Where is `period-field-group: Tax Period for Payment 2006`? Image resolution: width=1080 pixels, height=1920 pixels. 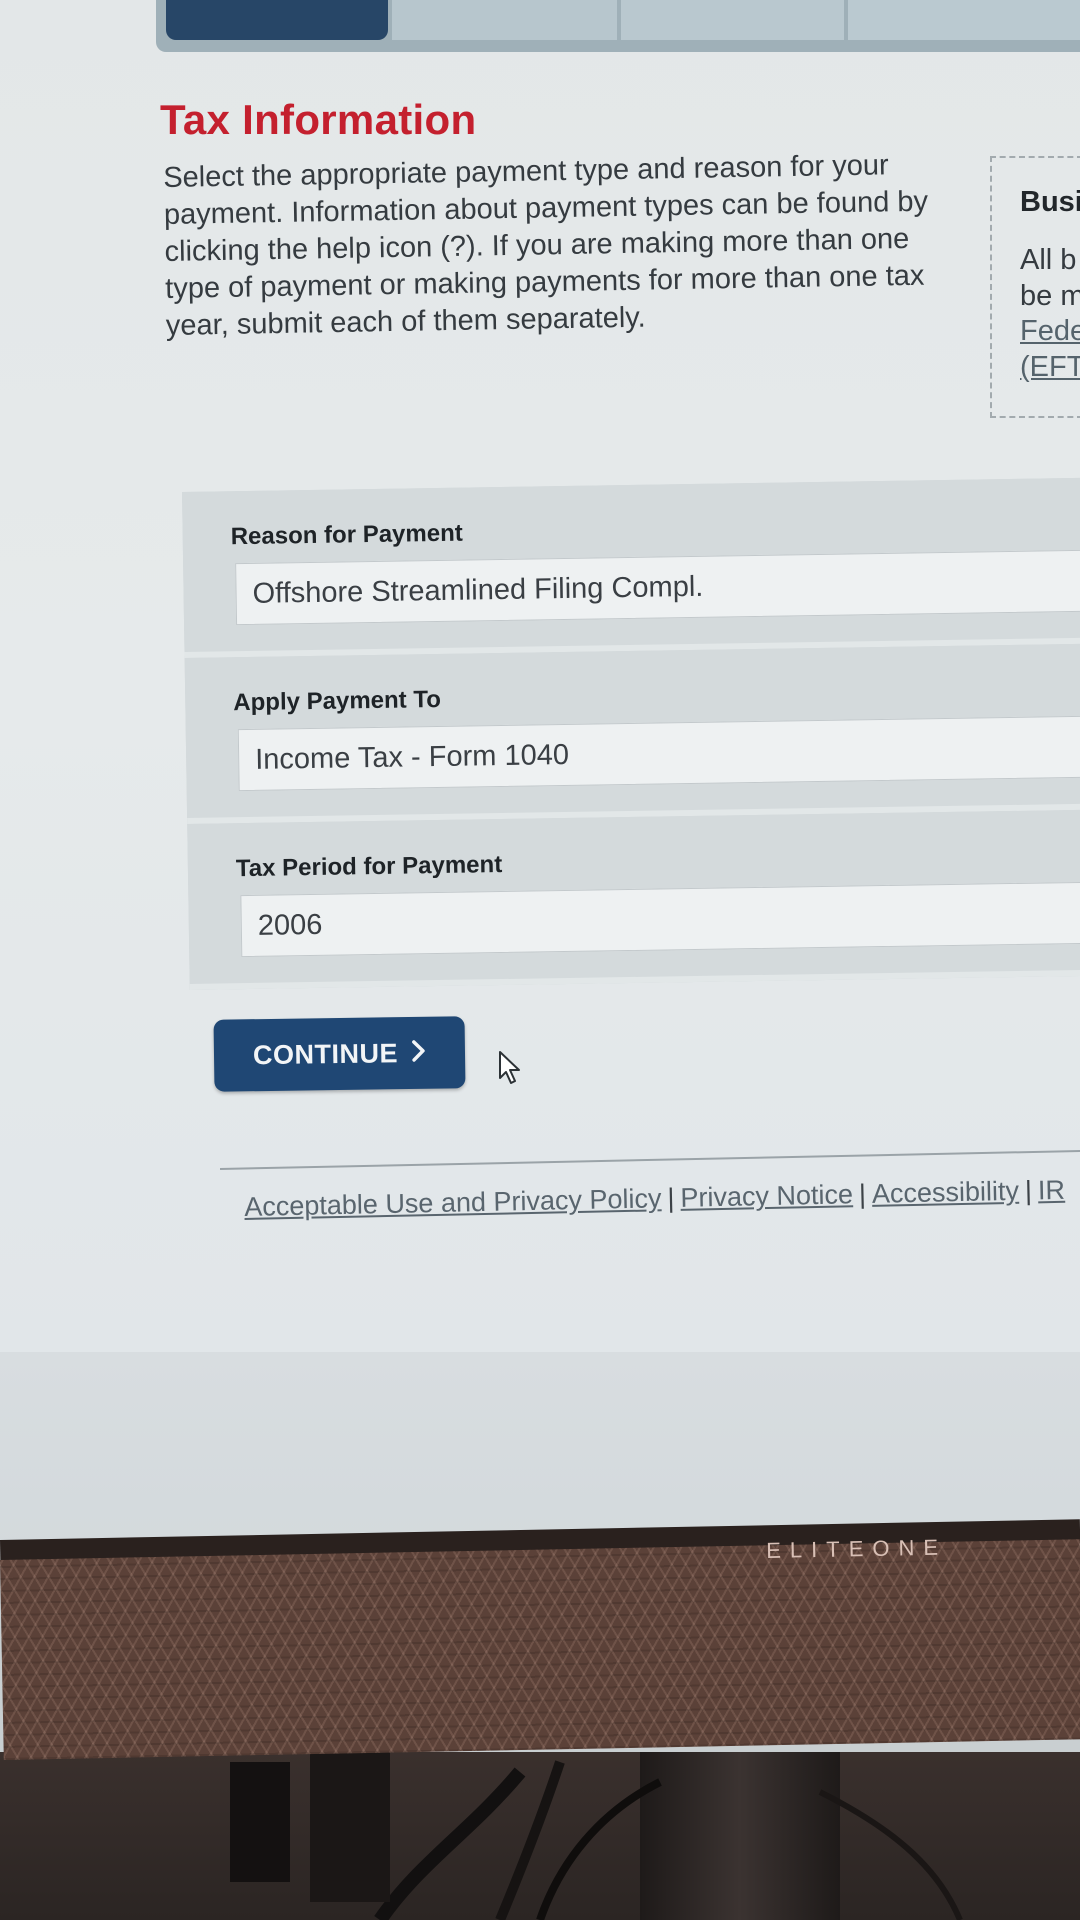 period-field-group: Tax Period for Payment 2006 is located at coordinates (633, 899).